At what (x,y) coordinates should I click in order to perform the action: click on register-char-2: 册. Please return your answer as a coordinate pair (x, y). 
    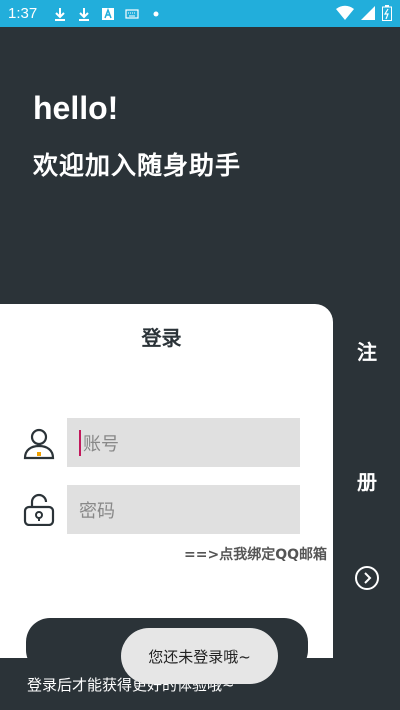
    Looking at the image, I should click on (367, 480).